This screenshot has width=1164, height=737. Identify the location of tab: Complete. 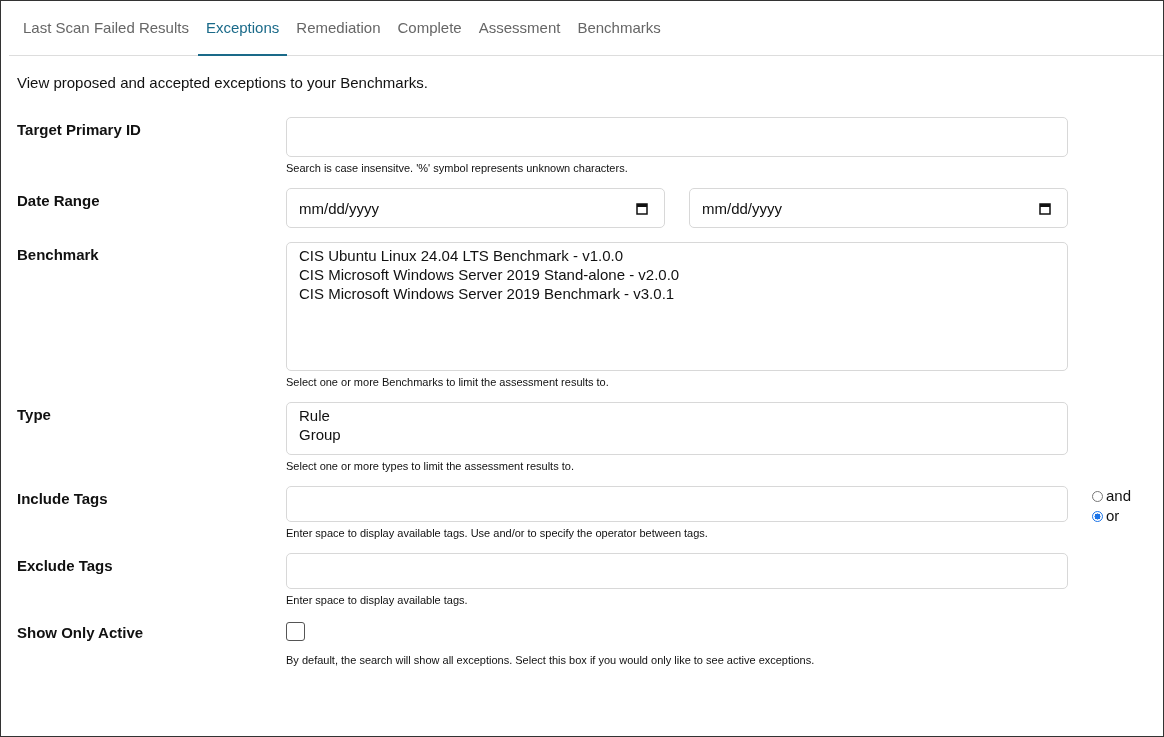
(429, 28).